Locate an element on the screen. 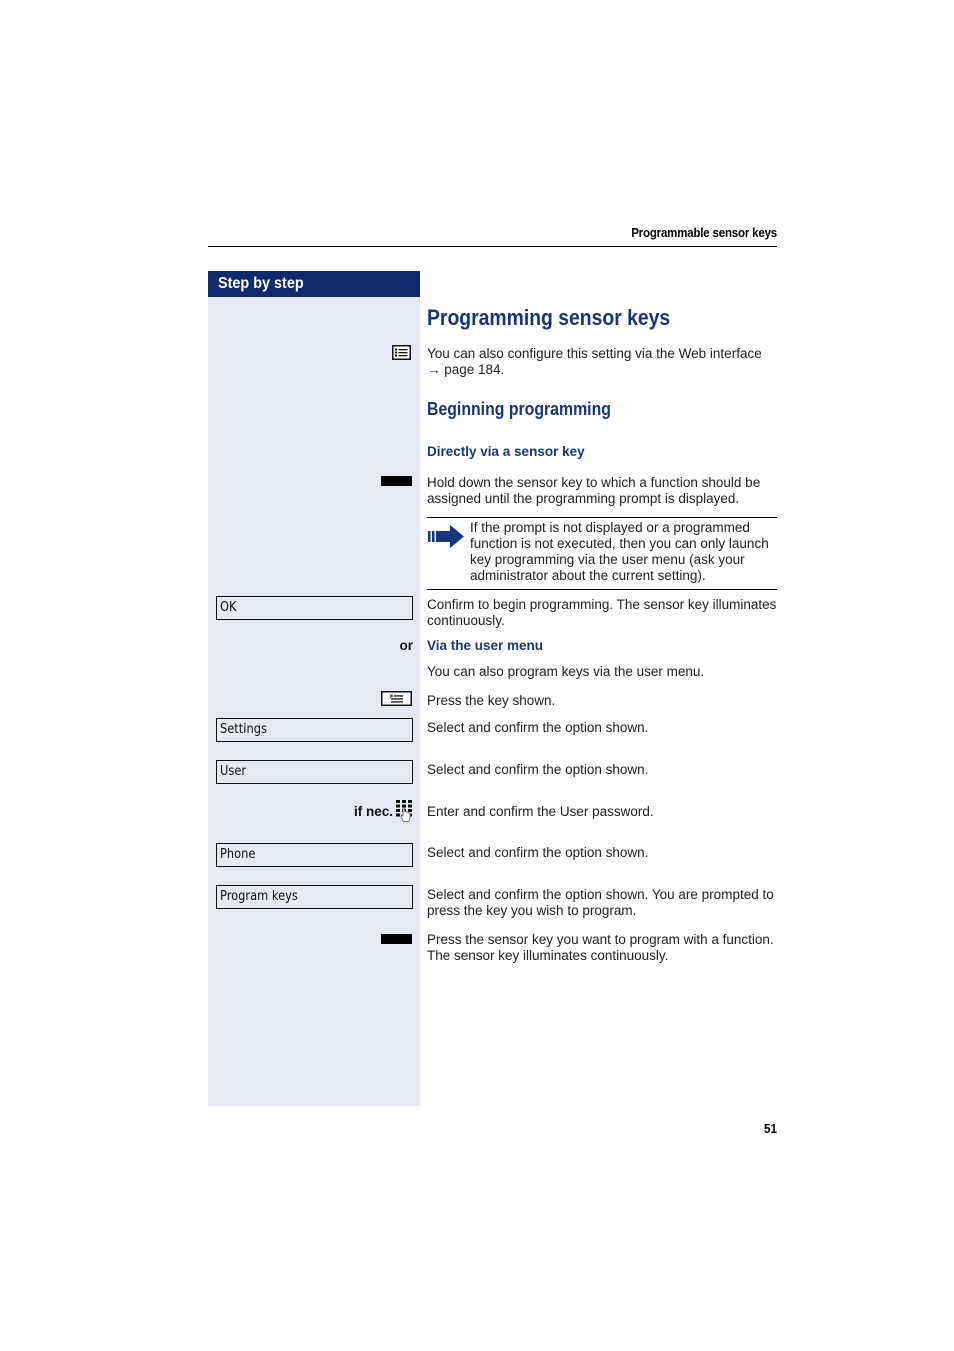 This screenshot has height=1351, width=954. menu-option-ok: OK is located at coordinates (314, 608).